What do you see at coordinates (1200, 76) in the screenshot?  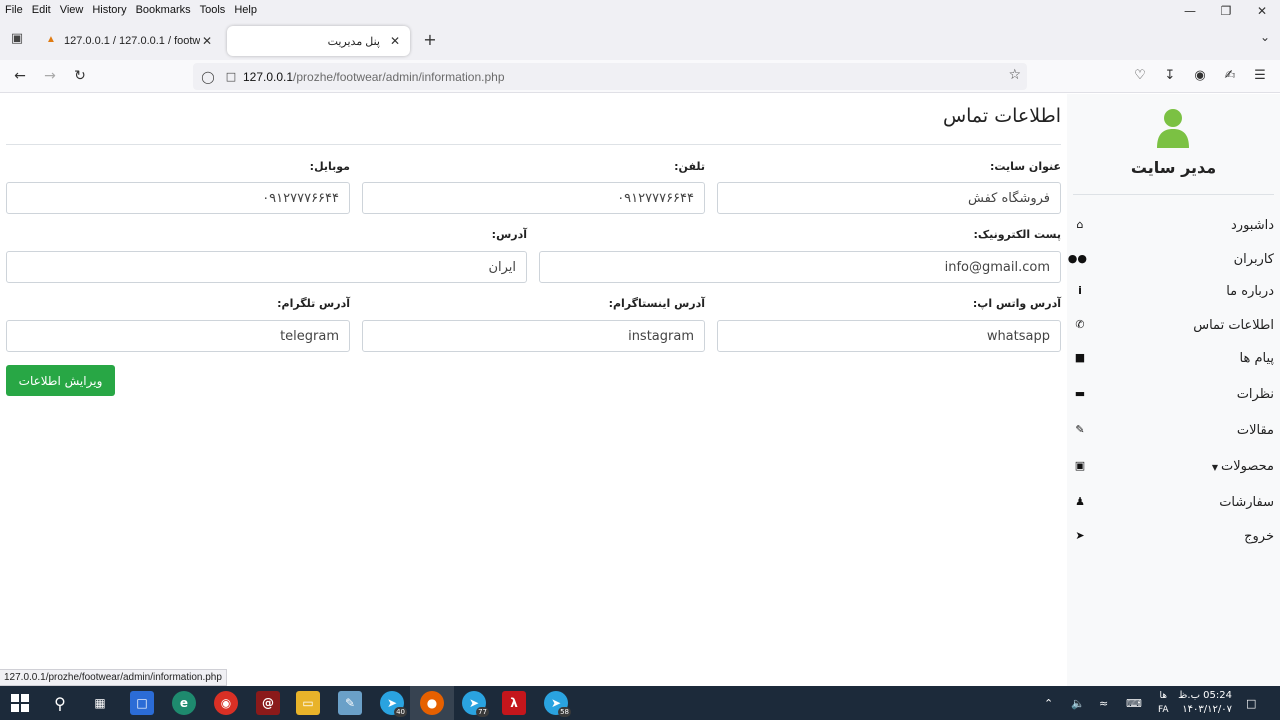 I see `account-icon: ◉` at bounding box center [1200, 76].